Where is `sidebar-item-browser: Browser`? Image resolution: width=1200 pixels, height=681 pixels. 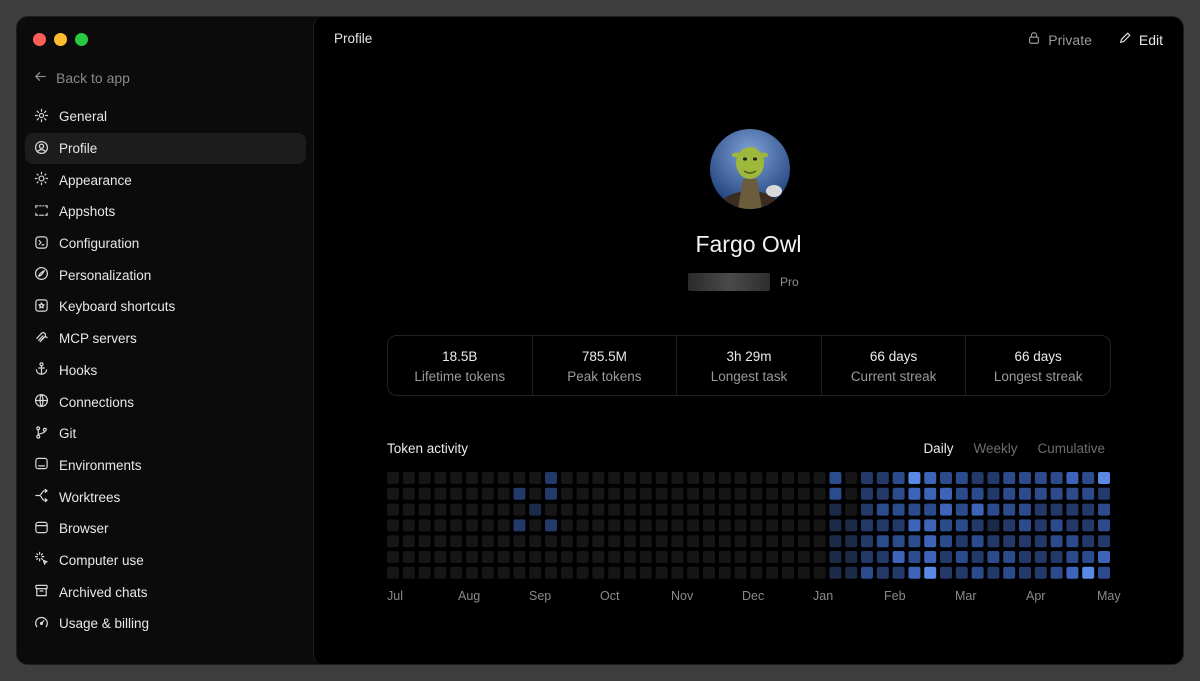
sidebar-item-browser: Browser is located at coordinates (165, 529).